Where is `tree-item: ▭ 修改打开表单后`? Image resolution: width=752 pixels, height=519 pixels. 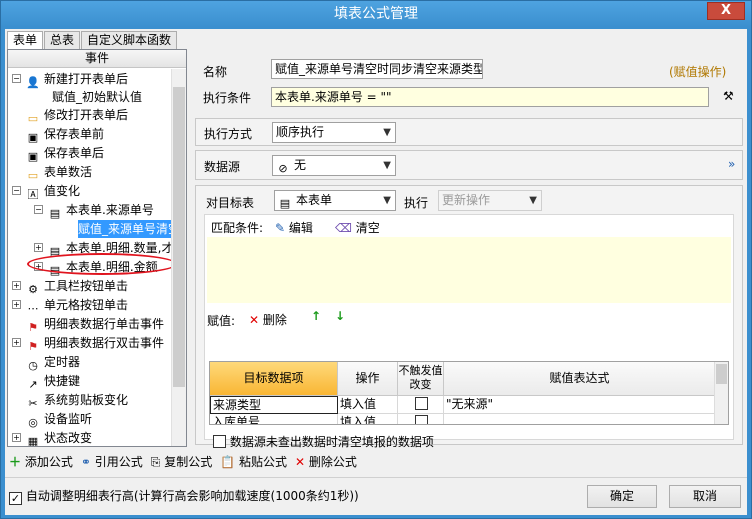
tree-item: ▭ 修改打开表单后 is located at coordinates (77, 115).